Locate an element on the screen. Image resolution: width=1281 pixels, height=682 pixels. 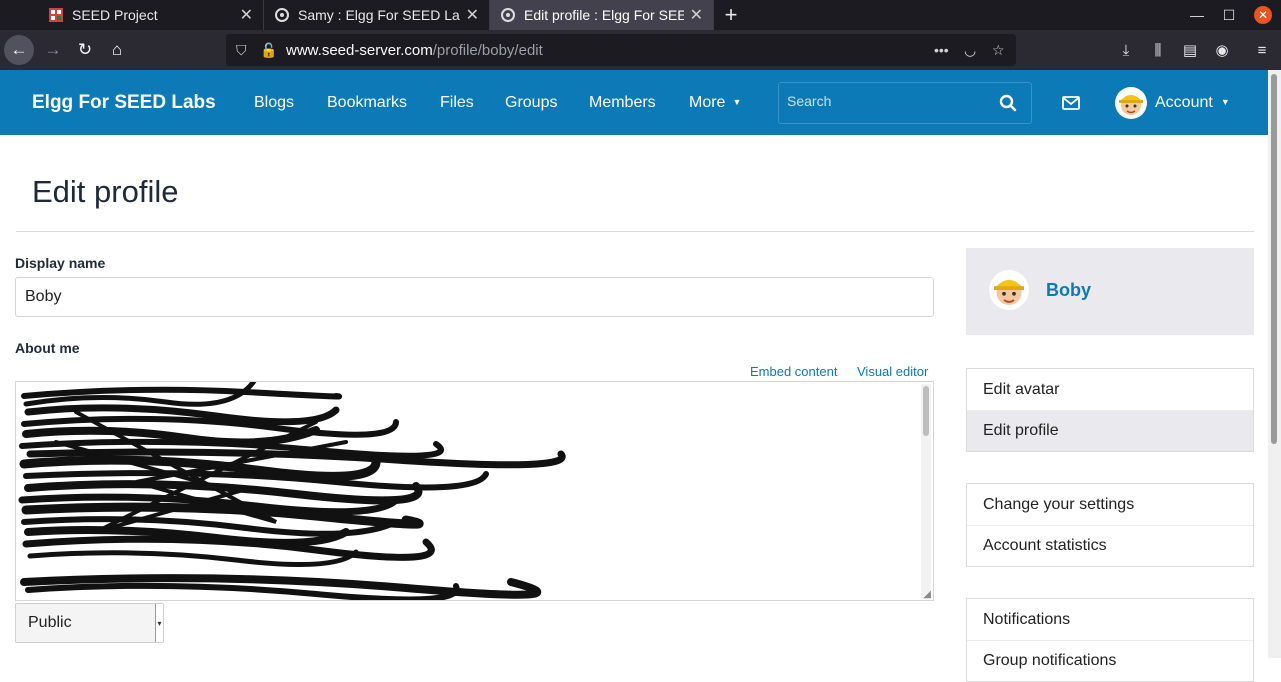
hamburger-menu-icon: ≡ is located at coordinates (1262, 50).